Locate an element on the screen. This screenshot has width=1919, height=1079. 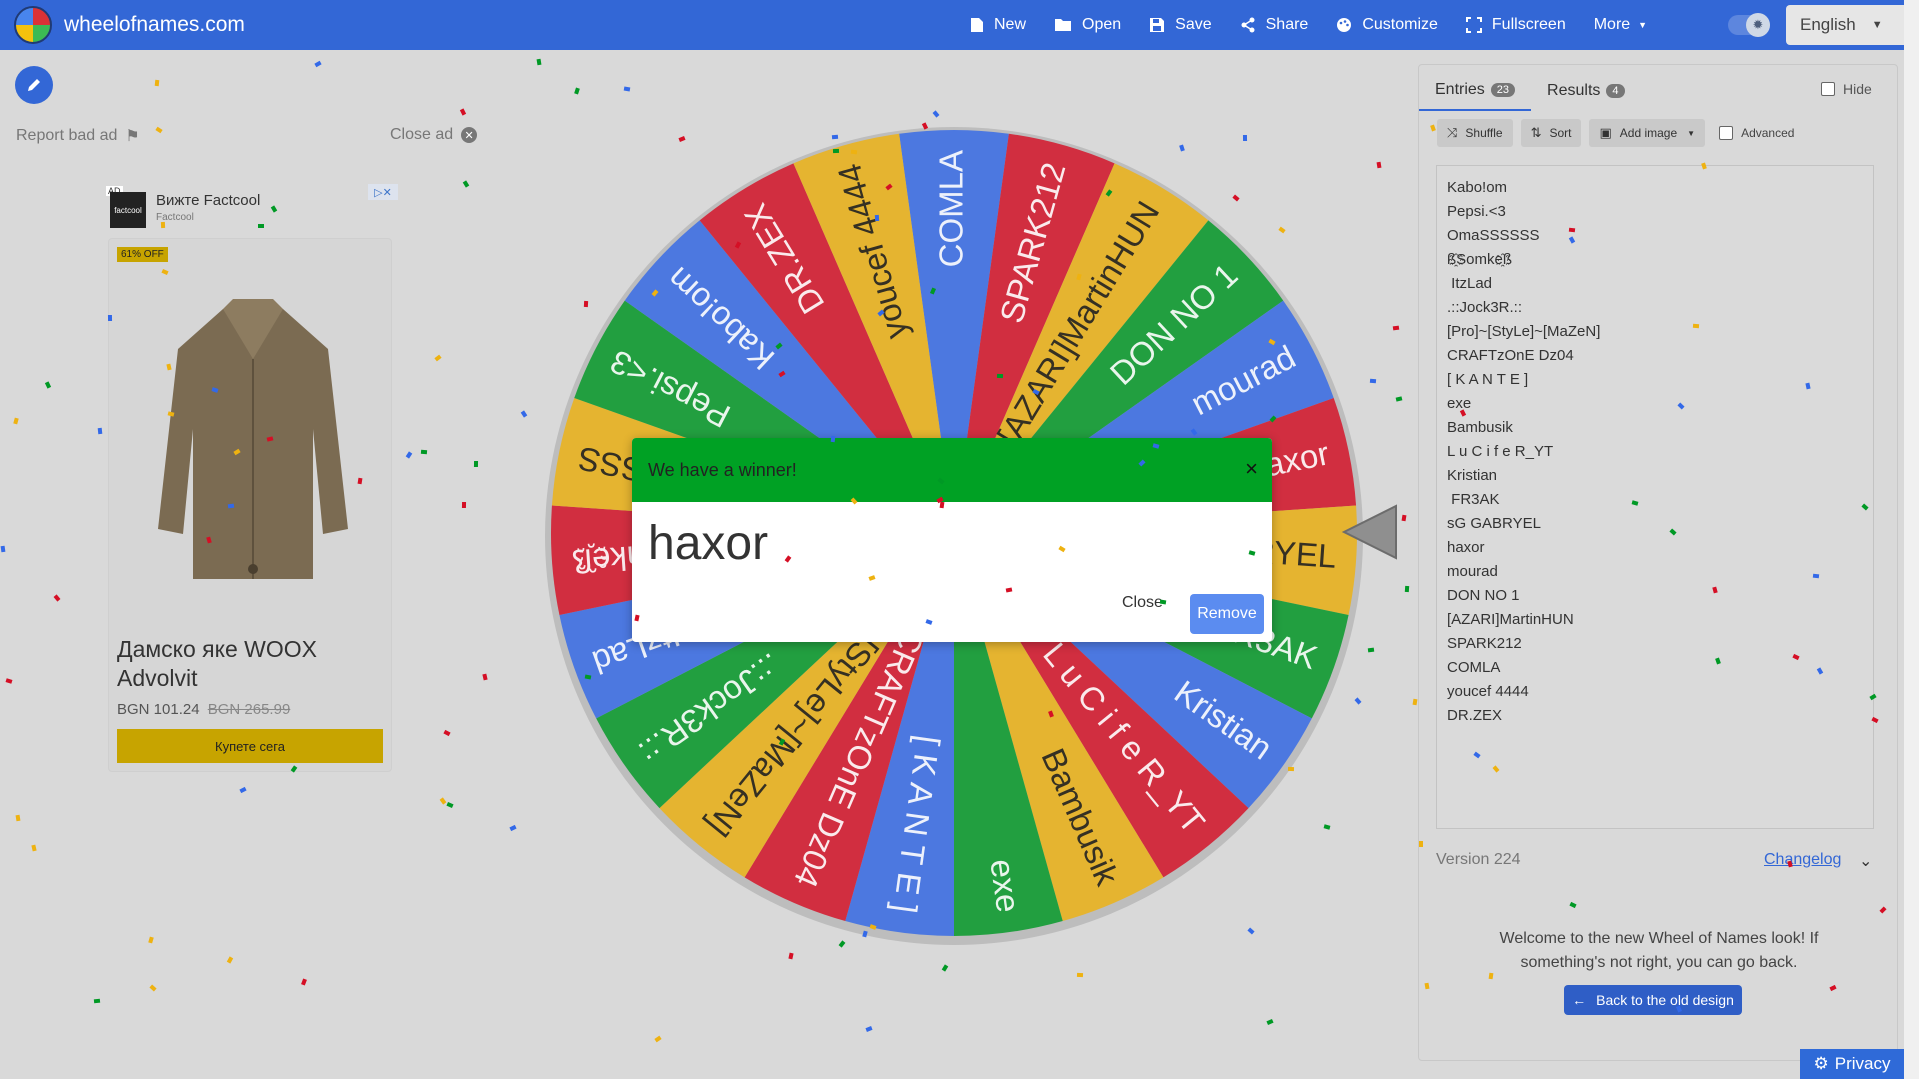
ad-choices-icon: ▷✕ is located at coordinates (383, 192).